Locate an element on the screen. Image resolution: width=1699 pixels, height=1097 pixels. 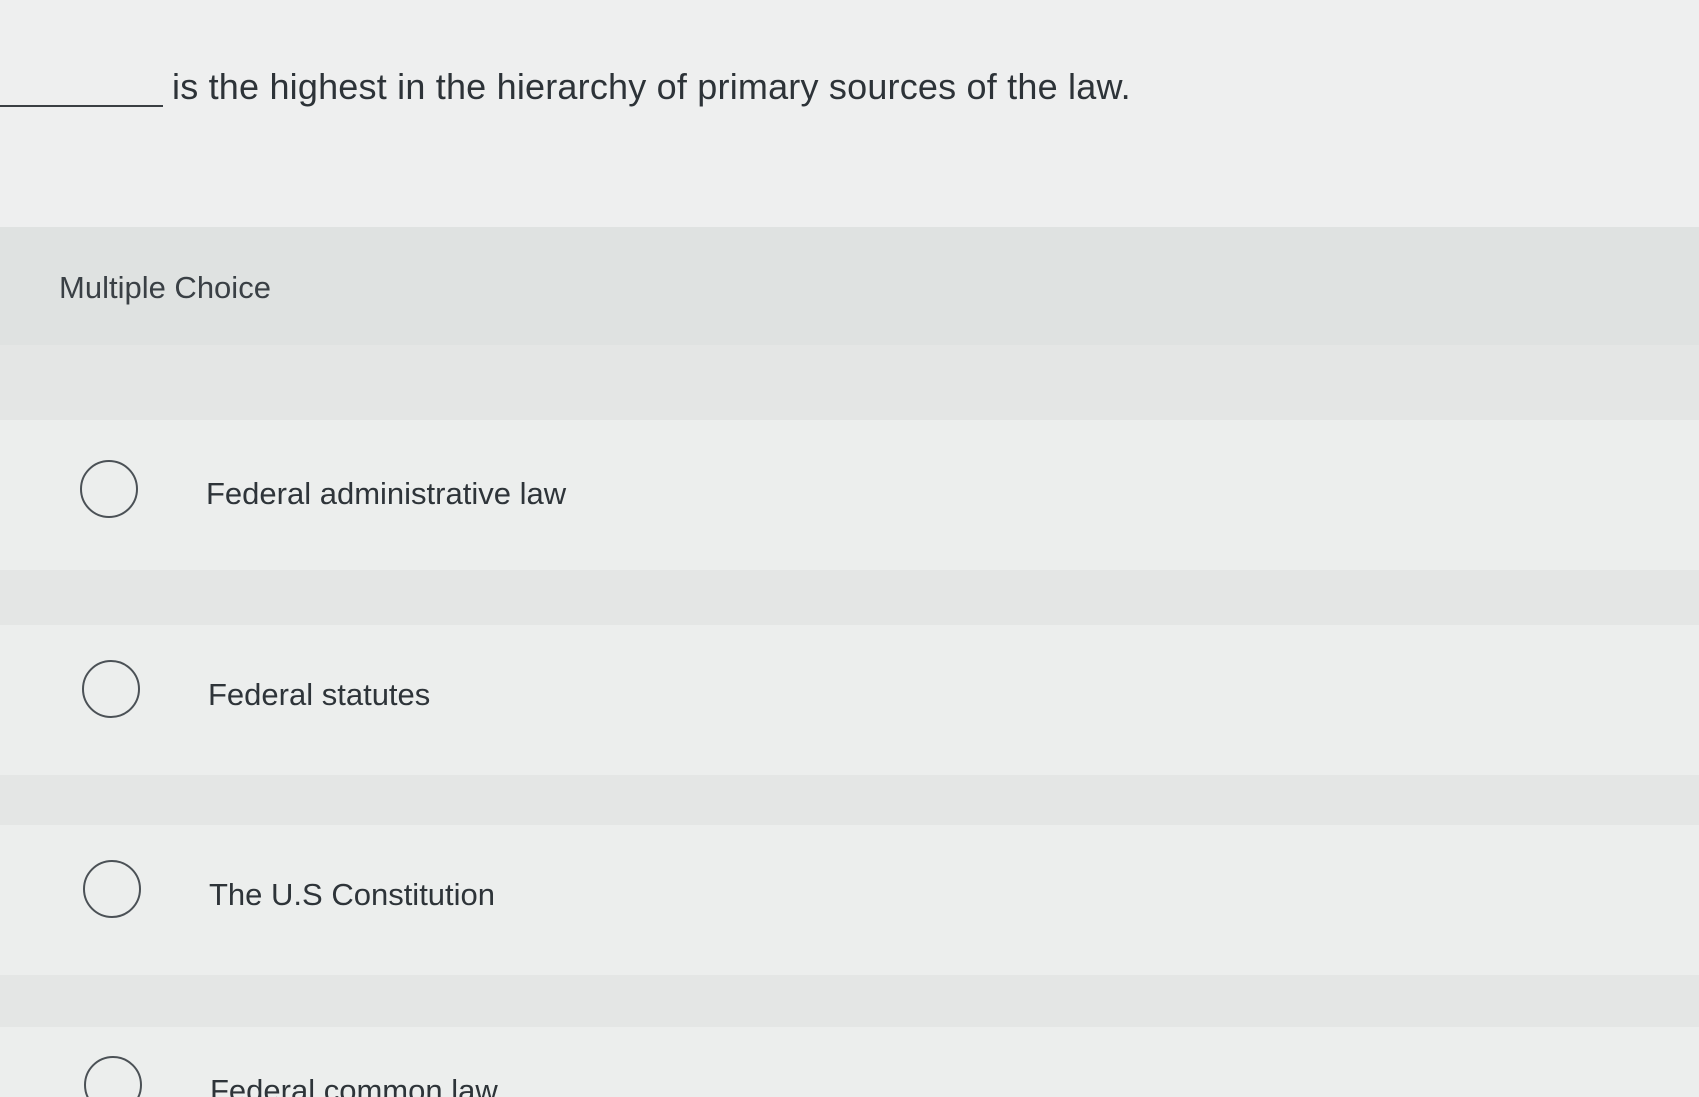
choice-label: Federal common law is located at coordinates (354, 1085).